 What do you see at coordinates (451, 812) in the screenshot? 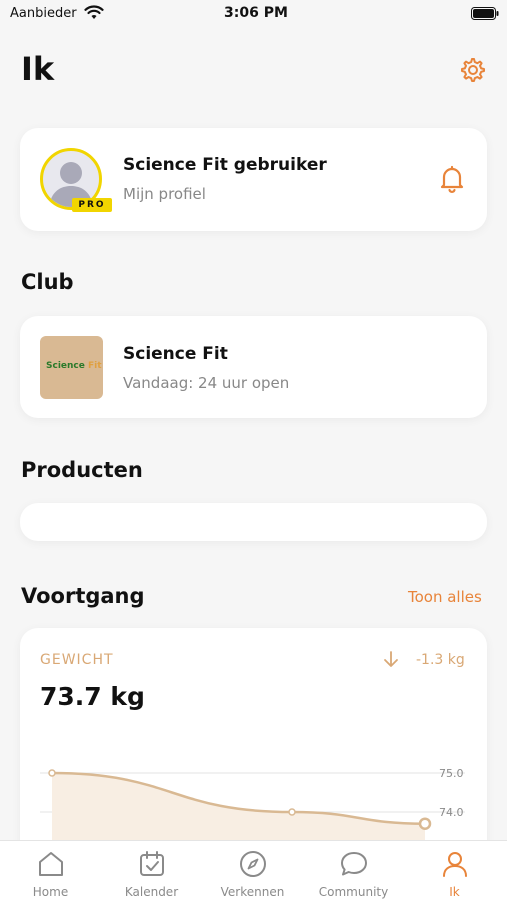
I see `chart-y-tick-label: 74.0` at bounding box center [451, 812].